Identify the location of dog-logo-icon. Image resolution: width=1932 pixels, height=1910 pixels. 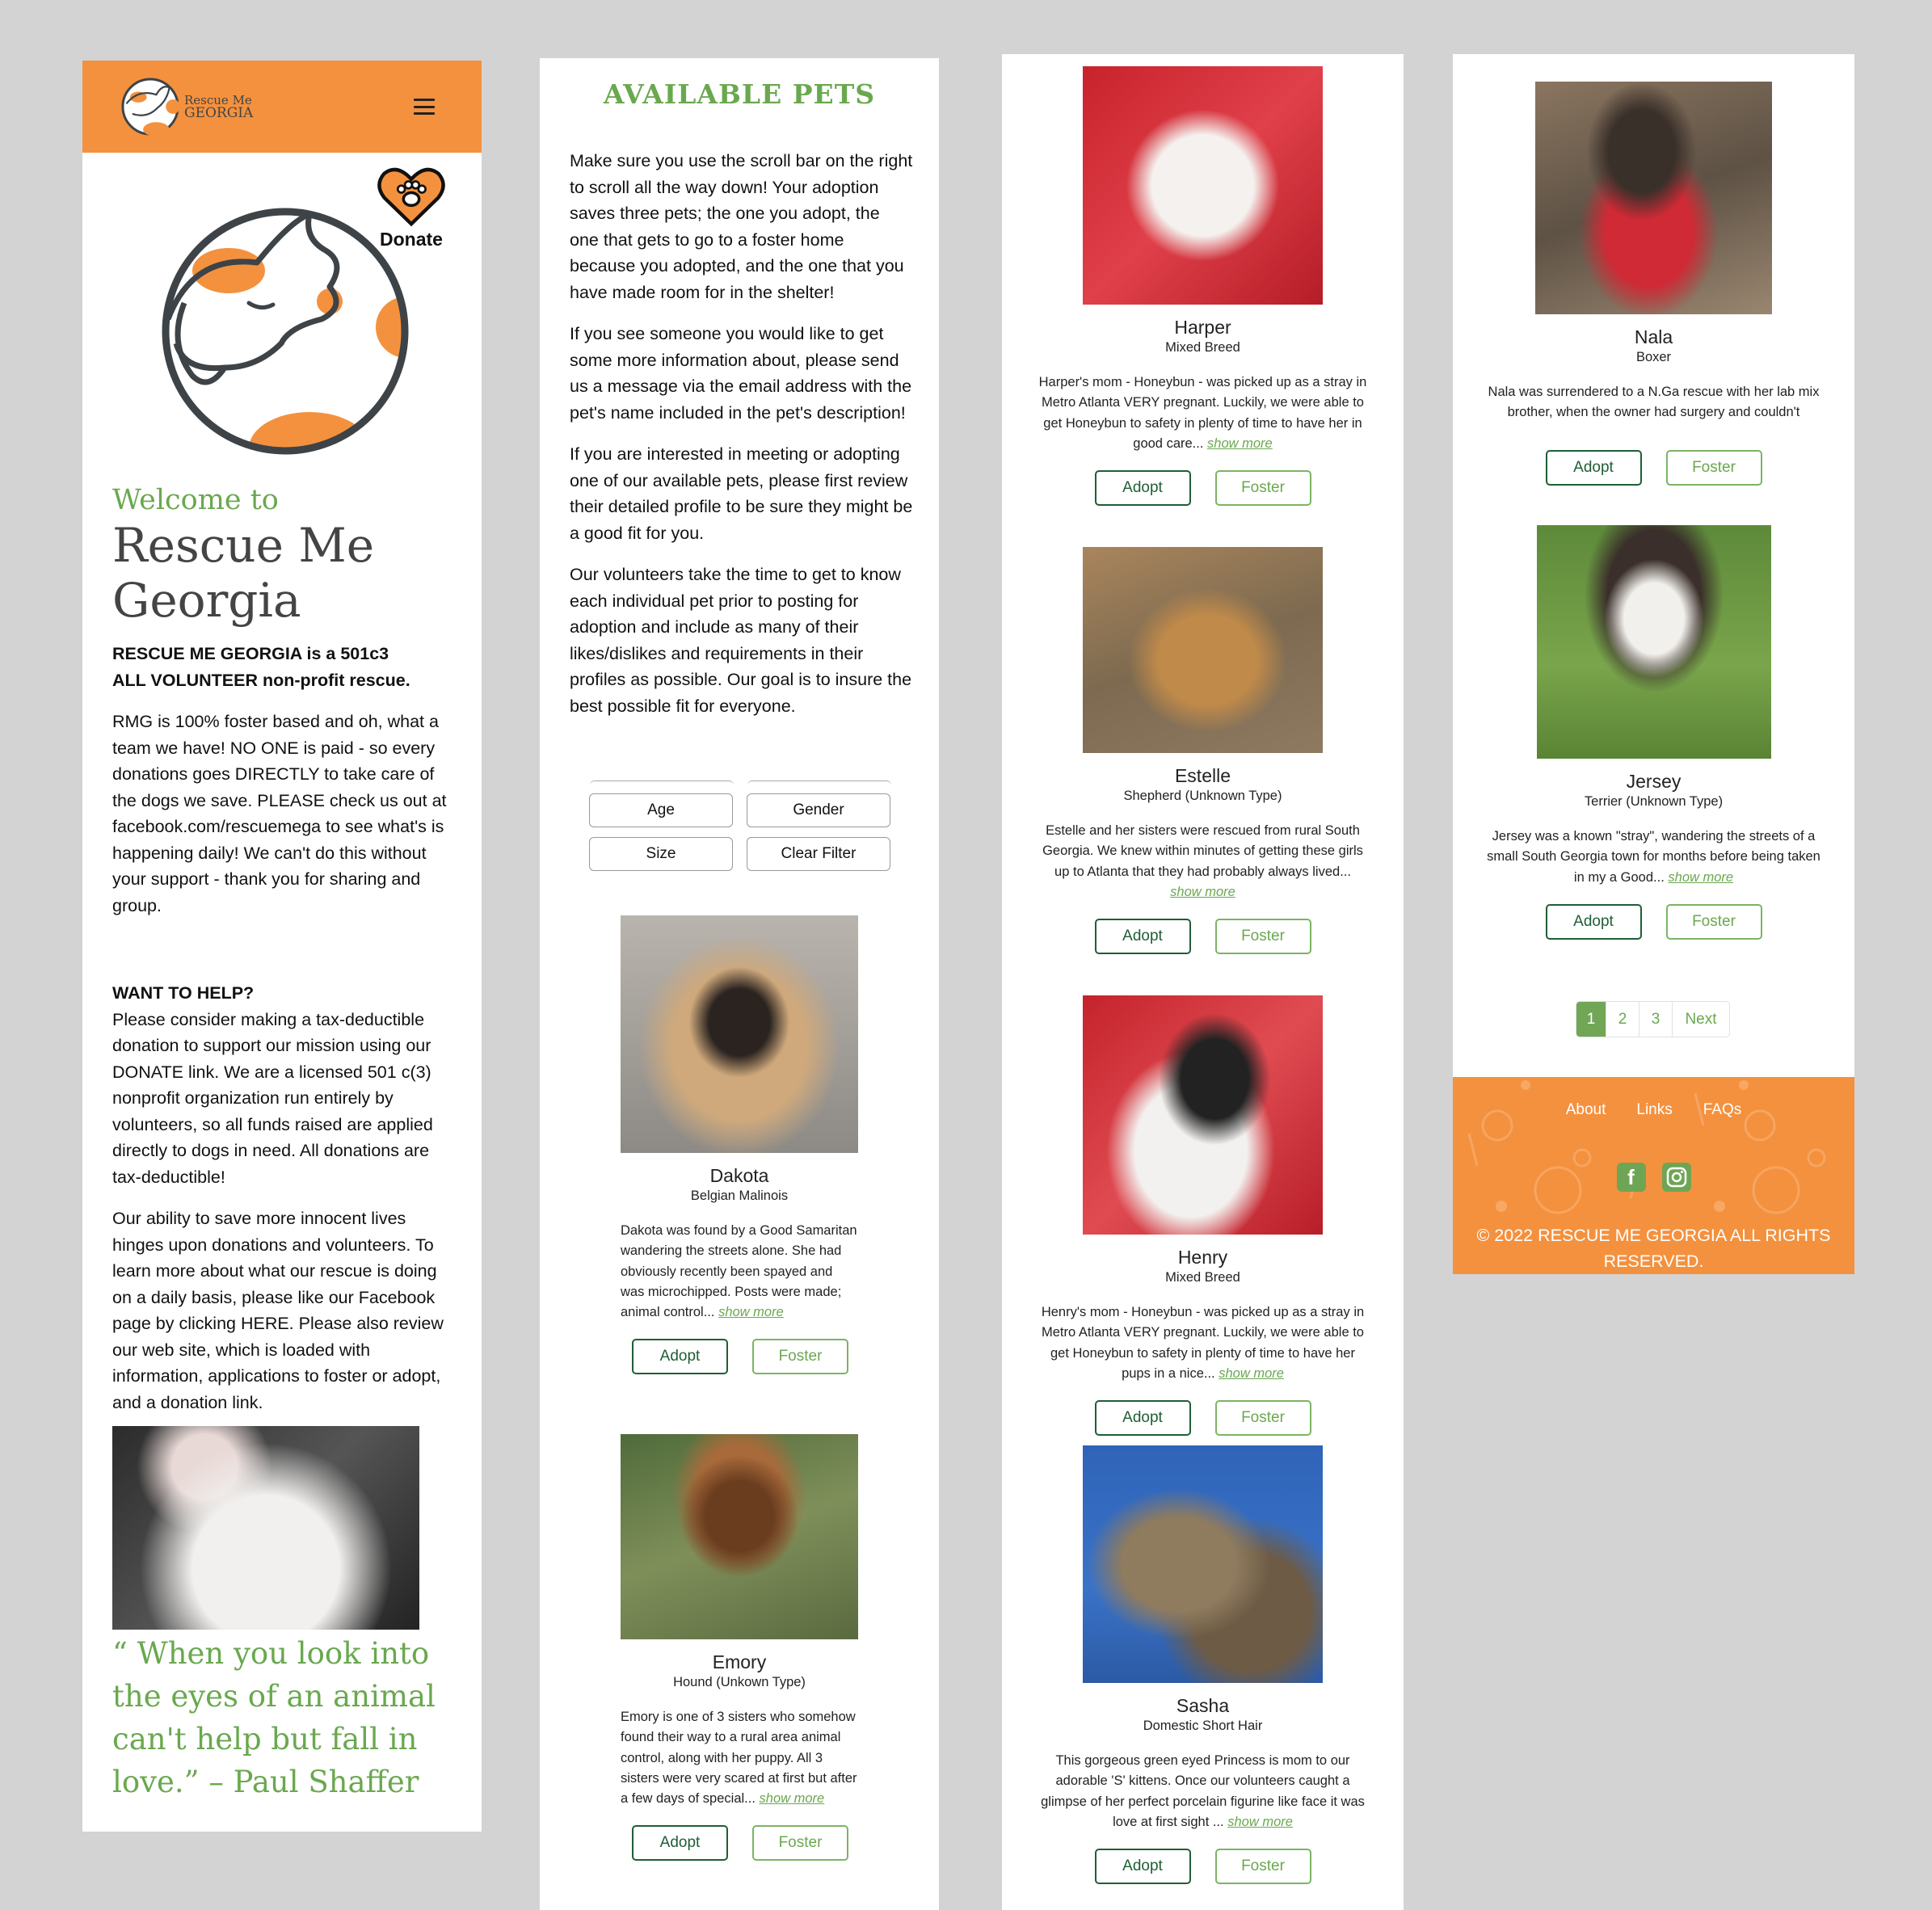
(150, 107).